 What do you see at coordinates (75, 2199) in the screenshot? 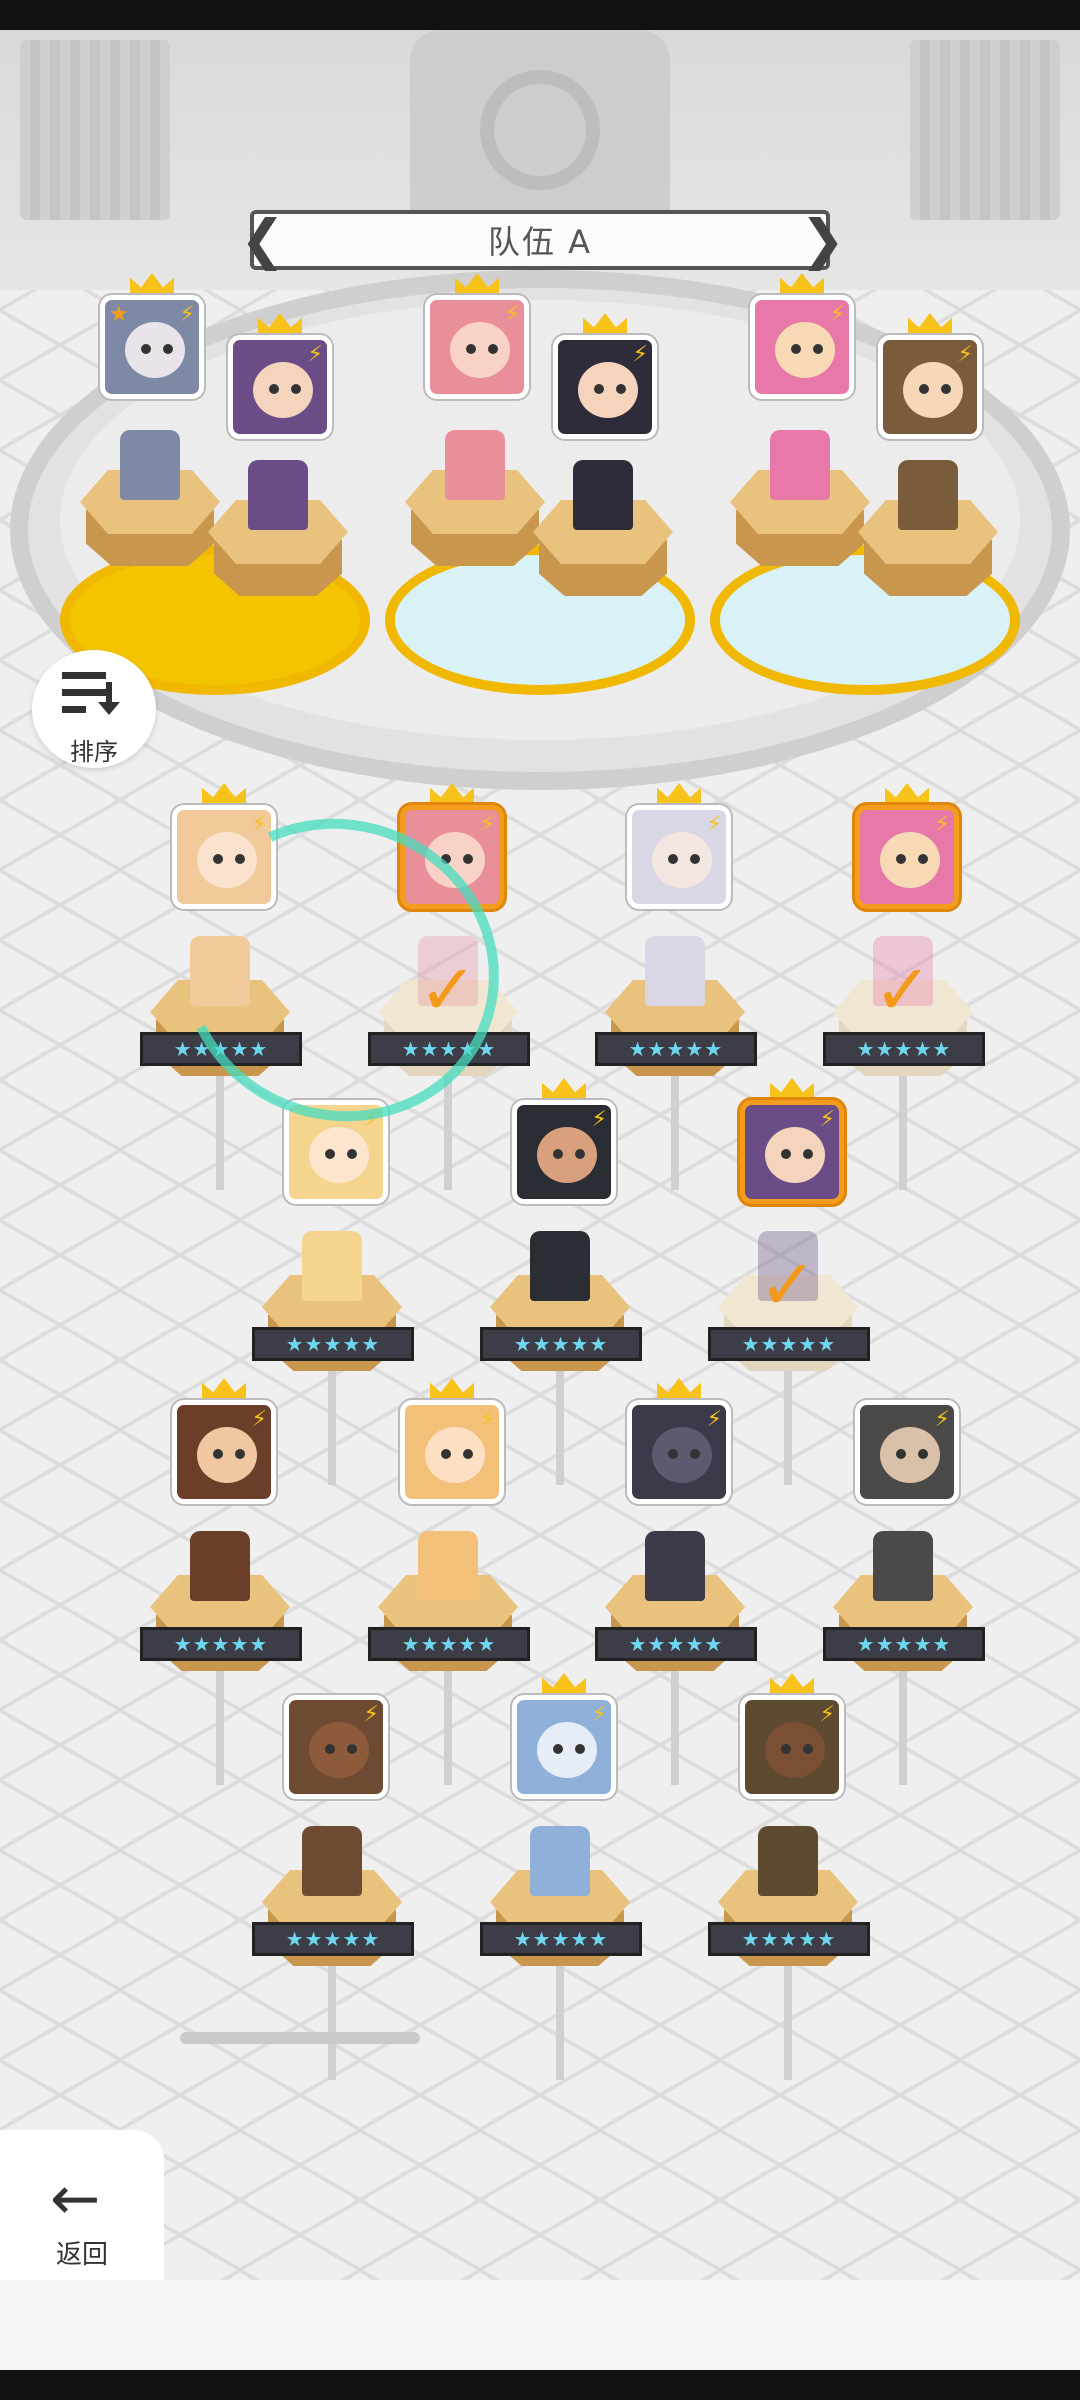
I see `back-arrow-icon: ←` at bounding box center [75, 2199].